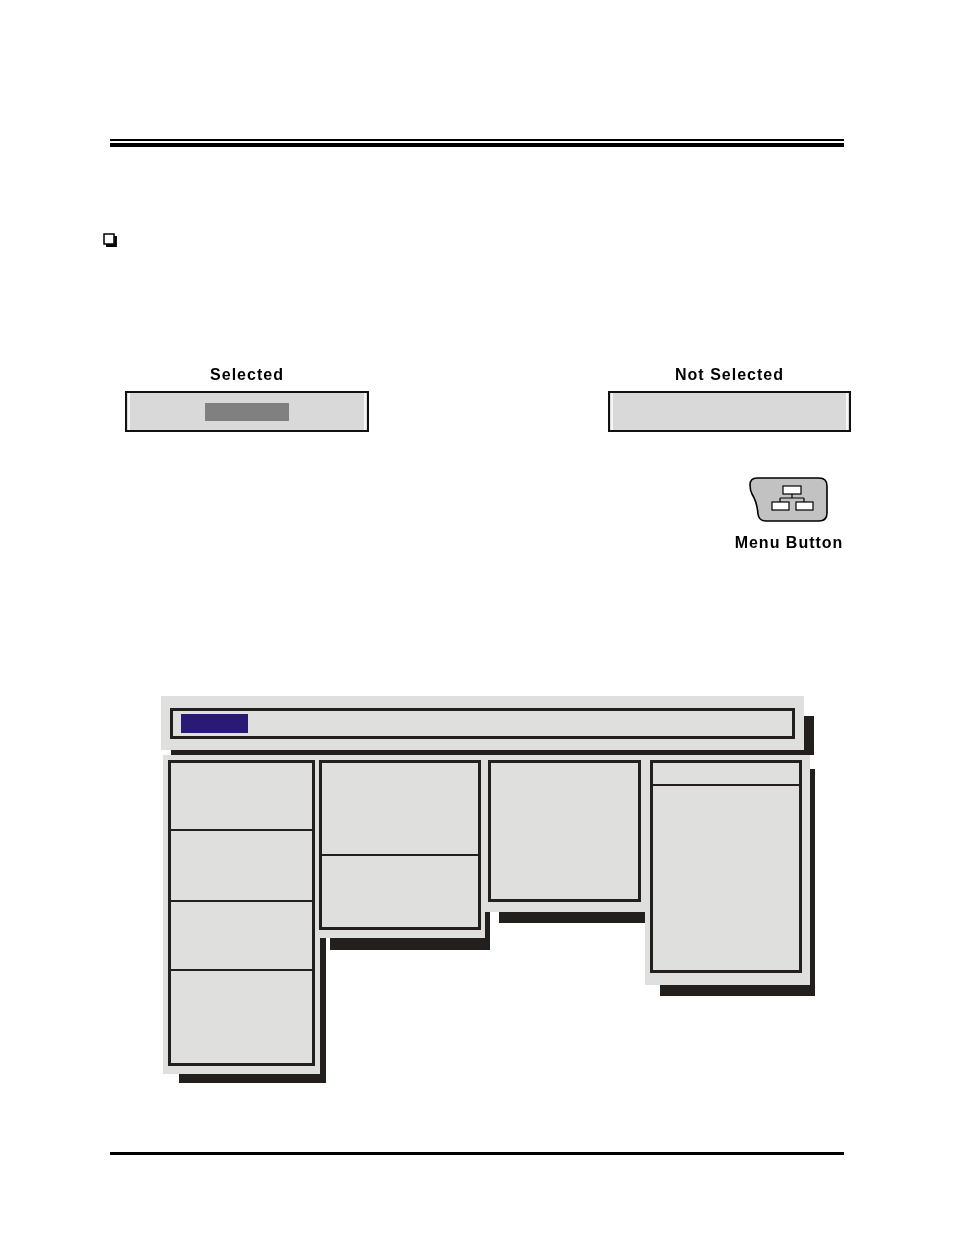 This screenshot has height=1235, width=954. Describe the element at coordinates (729, 375) in the screenshot. I see `example-label: Not Selected` at that location.